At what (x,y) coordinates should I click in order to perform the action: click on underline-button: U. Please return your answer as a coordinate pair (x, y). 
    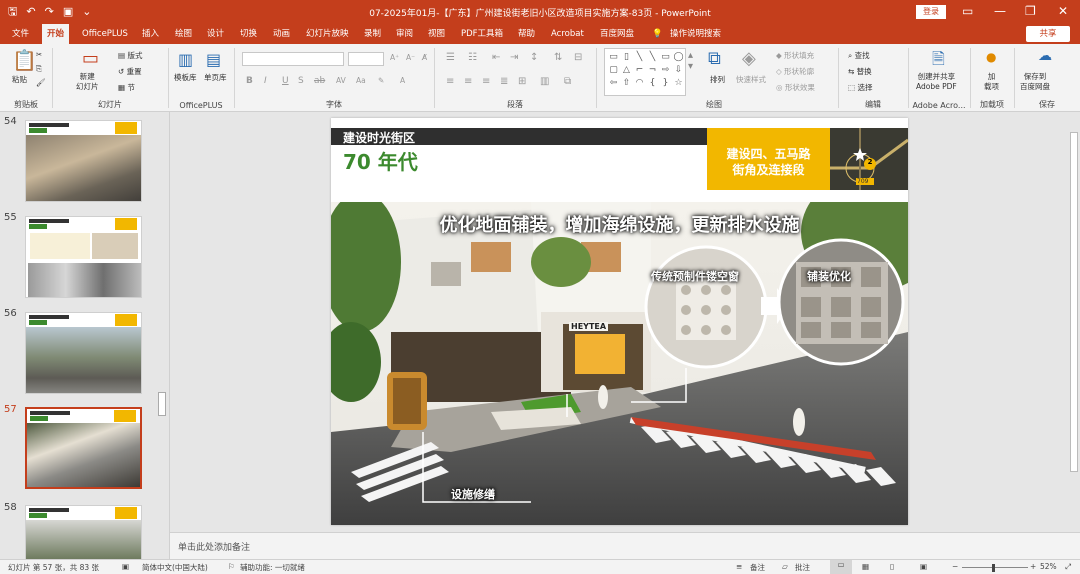
    Looking at the image, I should click on (285, 81).